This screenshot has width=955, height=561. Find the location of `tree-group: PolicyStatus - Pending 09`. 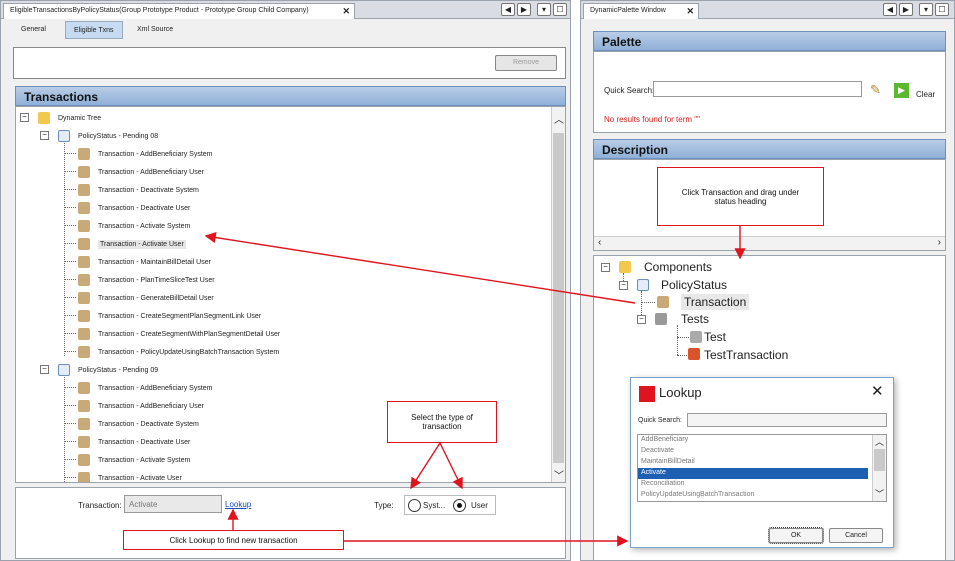

tree-group: PolicyStatus - Pending 09 is located at coordinates (108, 370).